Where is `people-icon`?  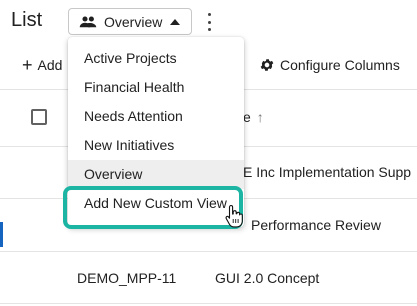 people-icon is located at coordinates (88, 21).